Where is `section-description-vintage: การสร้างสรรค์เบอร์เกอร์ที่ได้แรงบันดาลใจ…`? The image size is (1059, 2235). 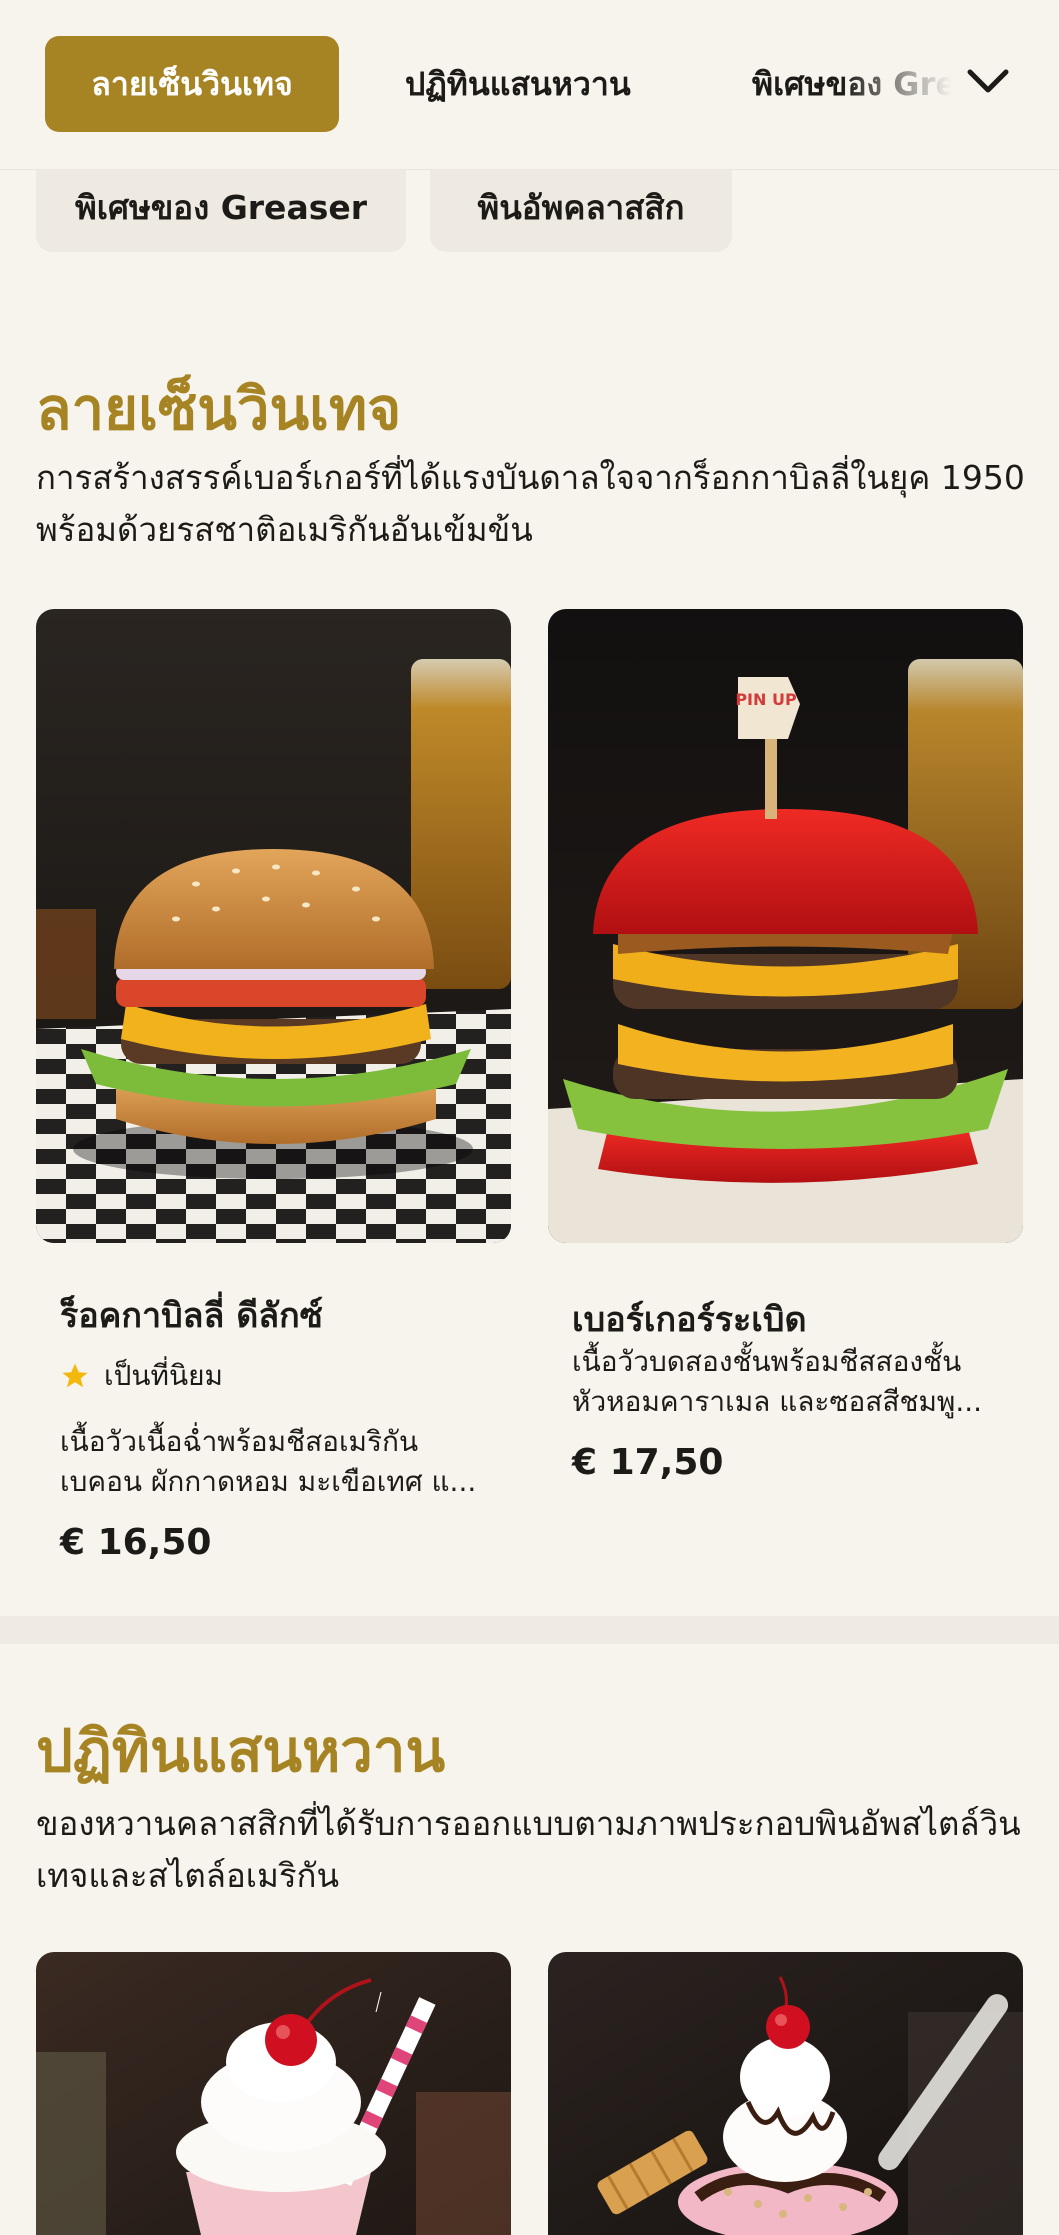
section-description-vintage: การสร้างสรรค์เบอร์เกอร์ที่ได้แรงบันดาลใจ… is located at coordinates (530, 503).